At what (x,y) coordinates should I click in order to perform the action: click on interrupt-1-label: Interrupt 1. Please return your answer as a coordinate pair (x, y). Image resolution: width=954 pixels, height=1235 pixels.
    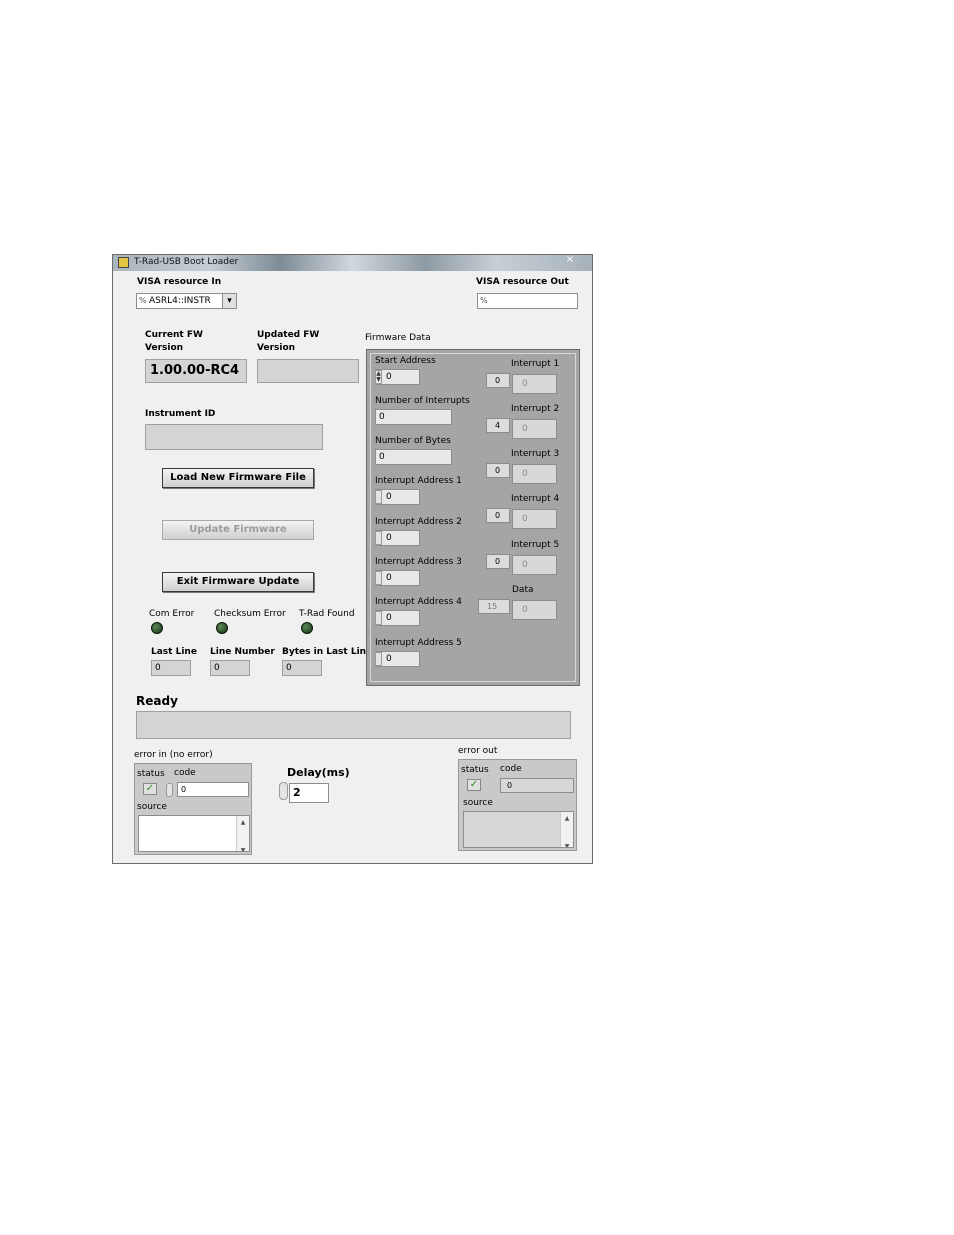
    Looking at the image, I should click on (535, 364).